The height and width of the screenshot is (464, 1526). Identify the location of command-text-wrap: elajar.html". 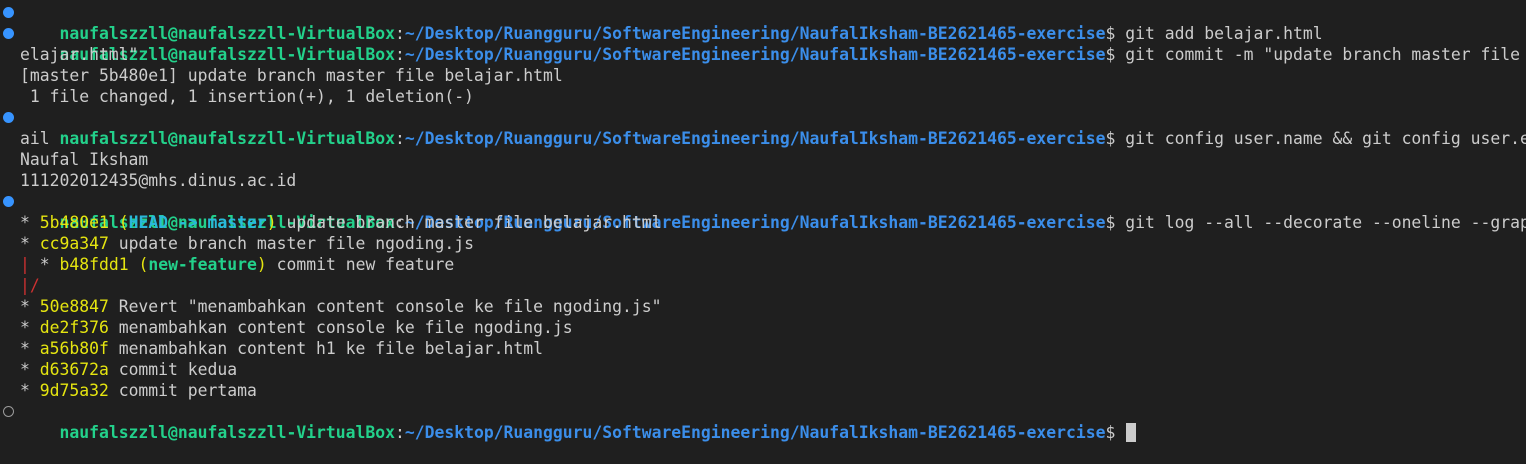
(79, 54).